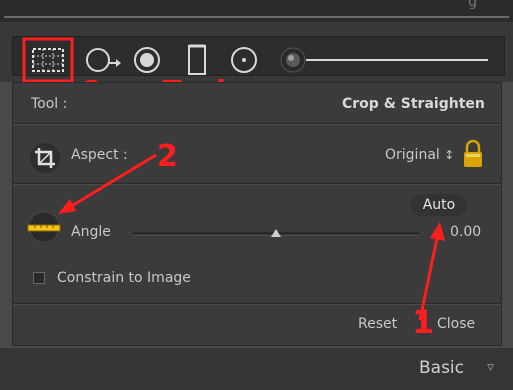  Describe the element at coordinates (67, 206) in the screenshot. I see `arrowhead-to-straighten` at that location.